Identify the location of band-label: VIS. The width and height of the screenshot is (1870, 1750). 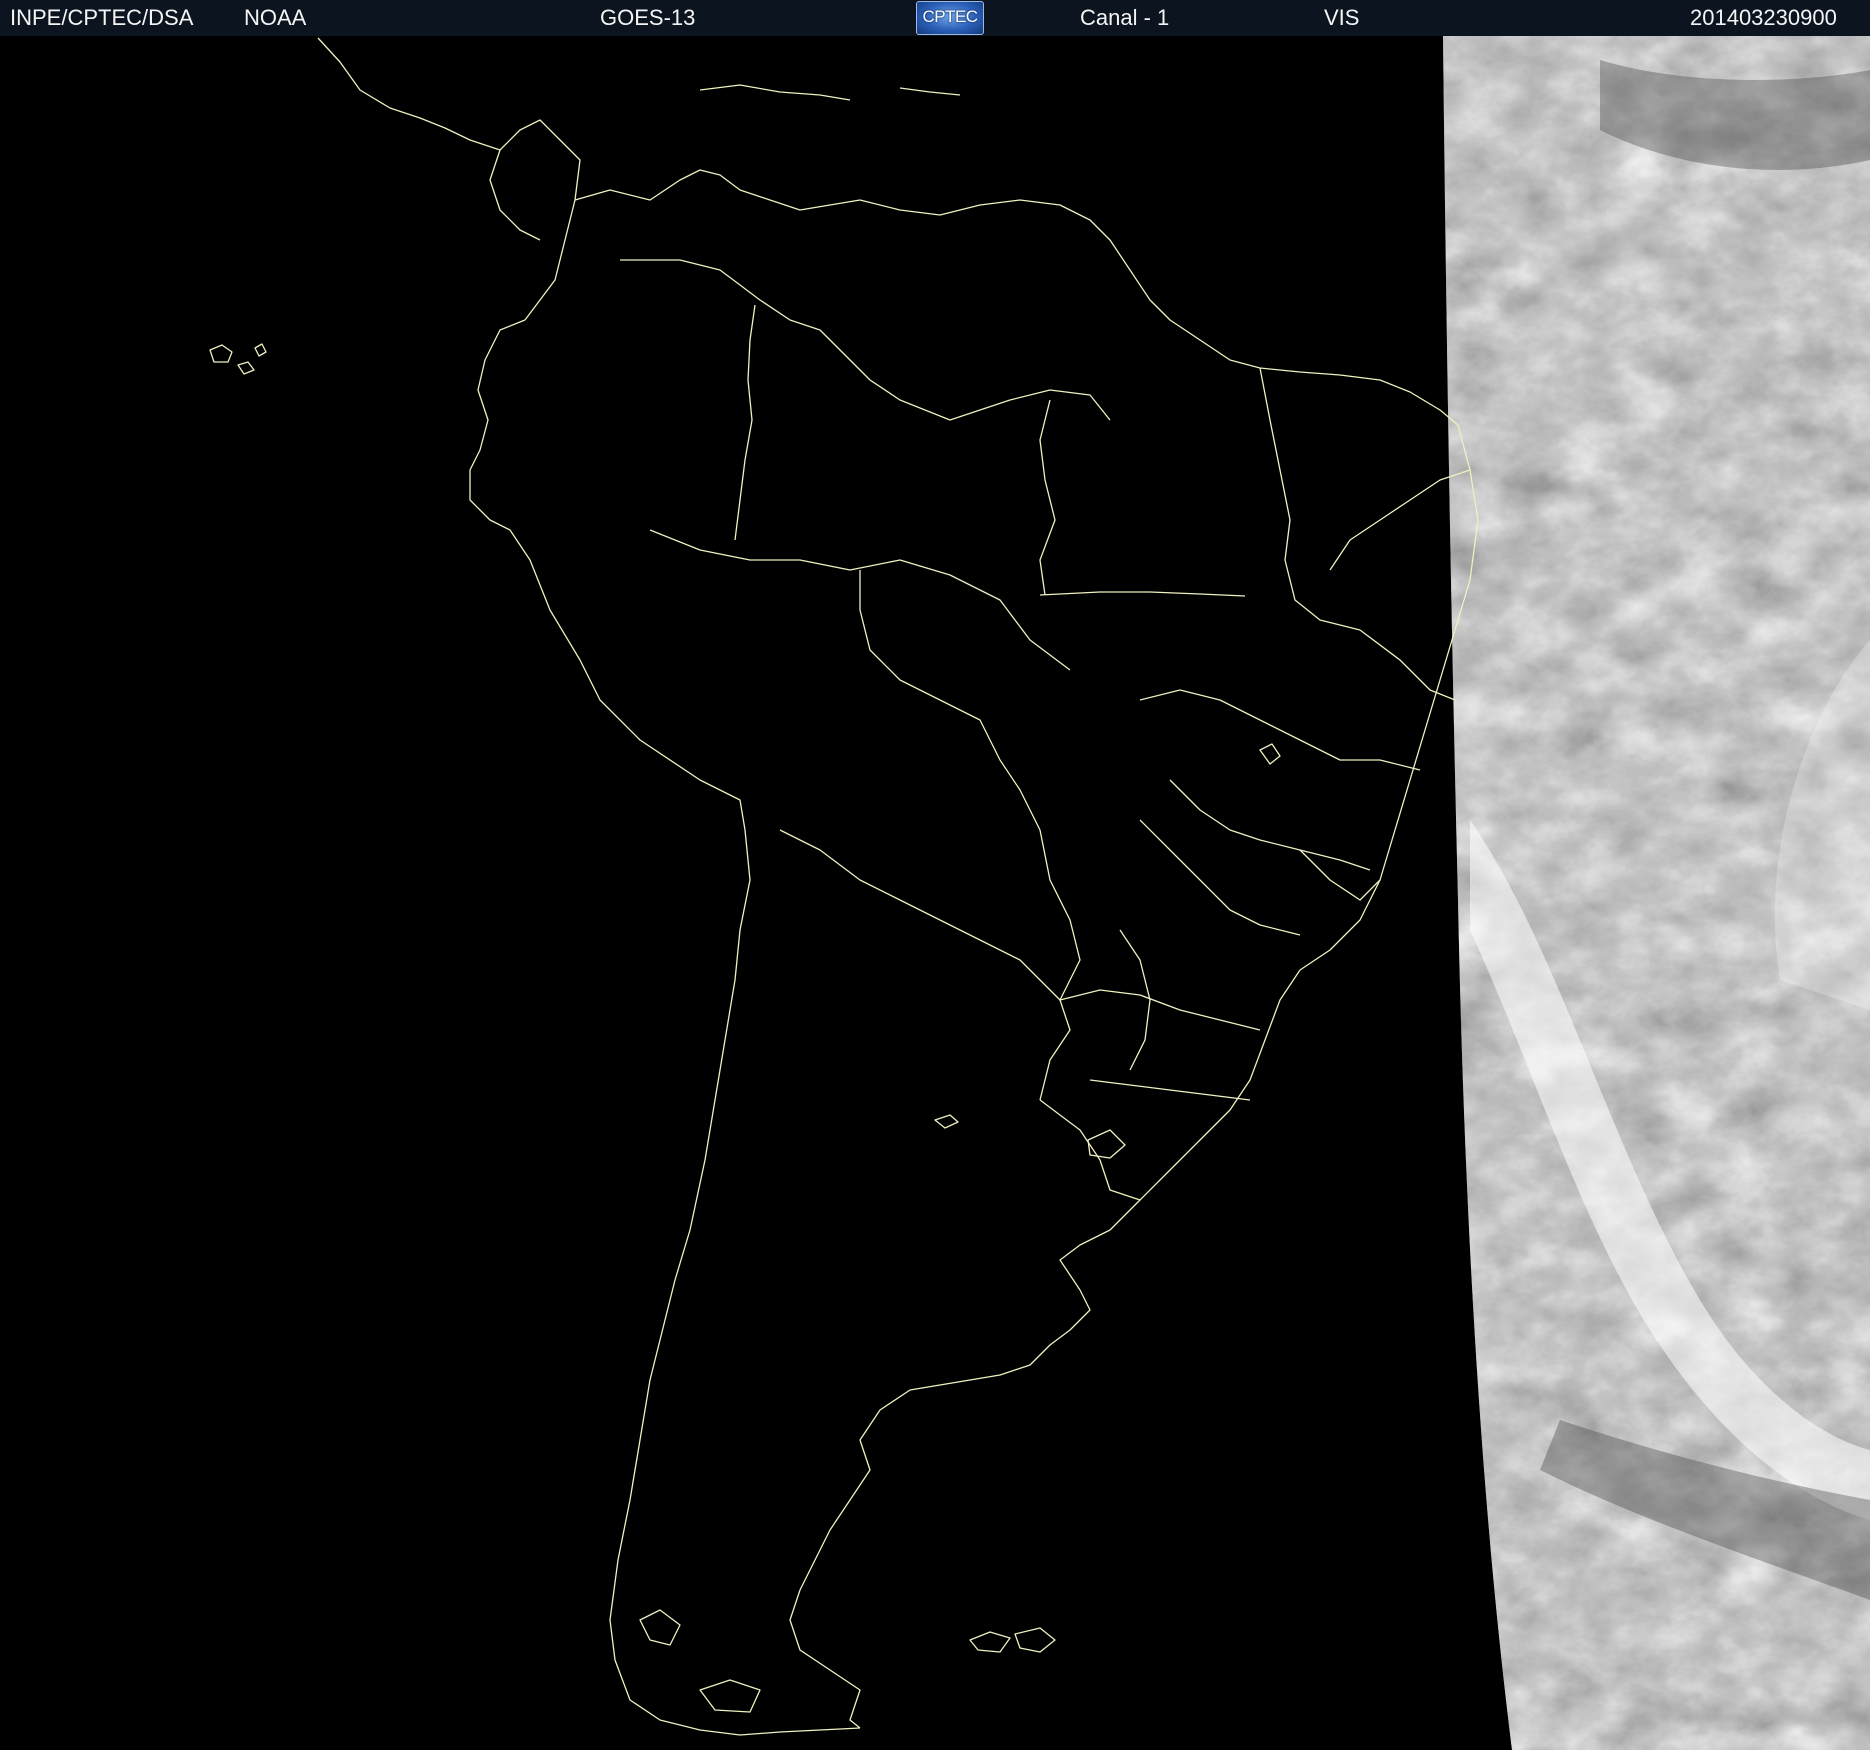
(1342, 17).